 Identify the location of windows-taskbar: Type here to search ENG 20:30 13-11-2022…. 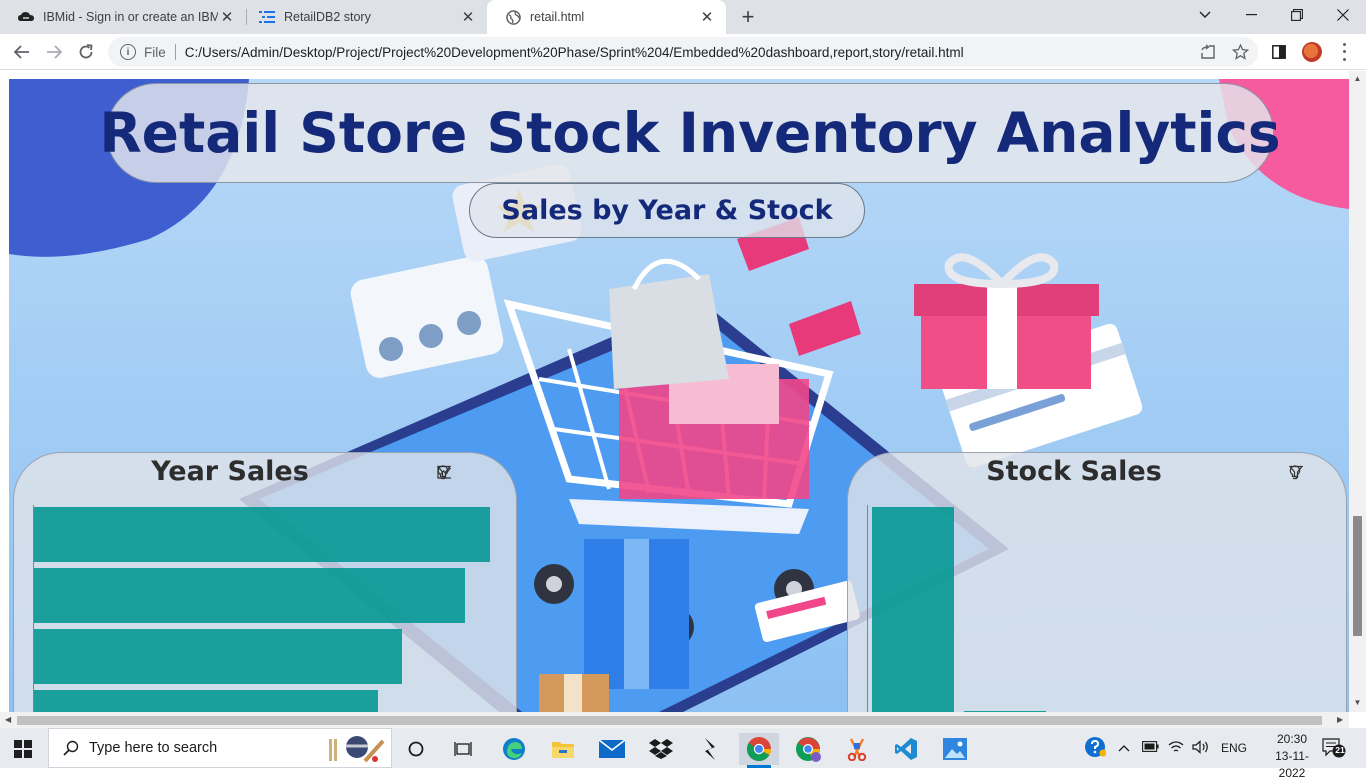
(683, 754).